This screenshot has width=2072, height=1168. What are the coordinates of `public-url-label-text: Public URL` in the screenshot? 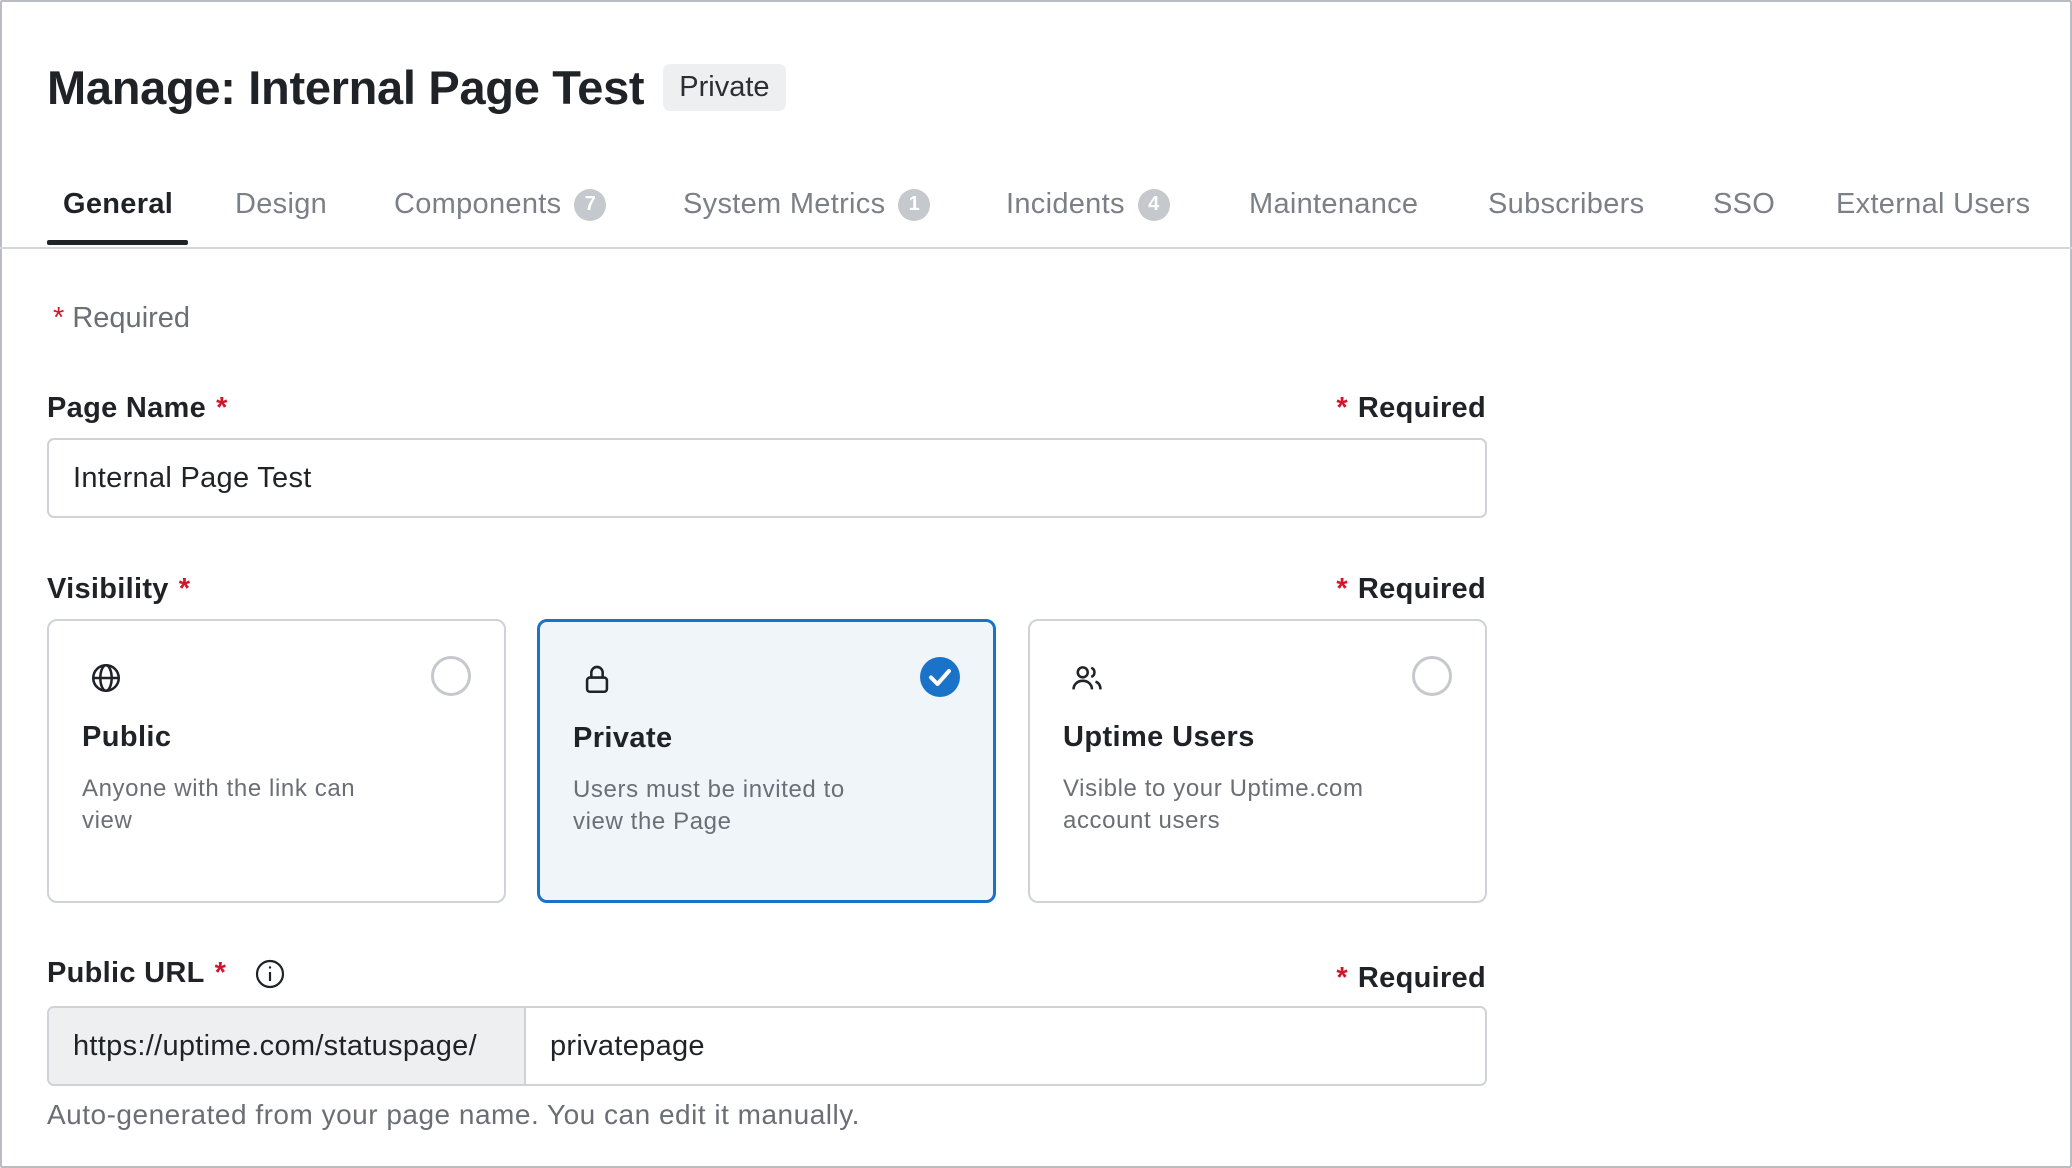 It's located at (126, 973).